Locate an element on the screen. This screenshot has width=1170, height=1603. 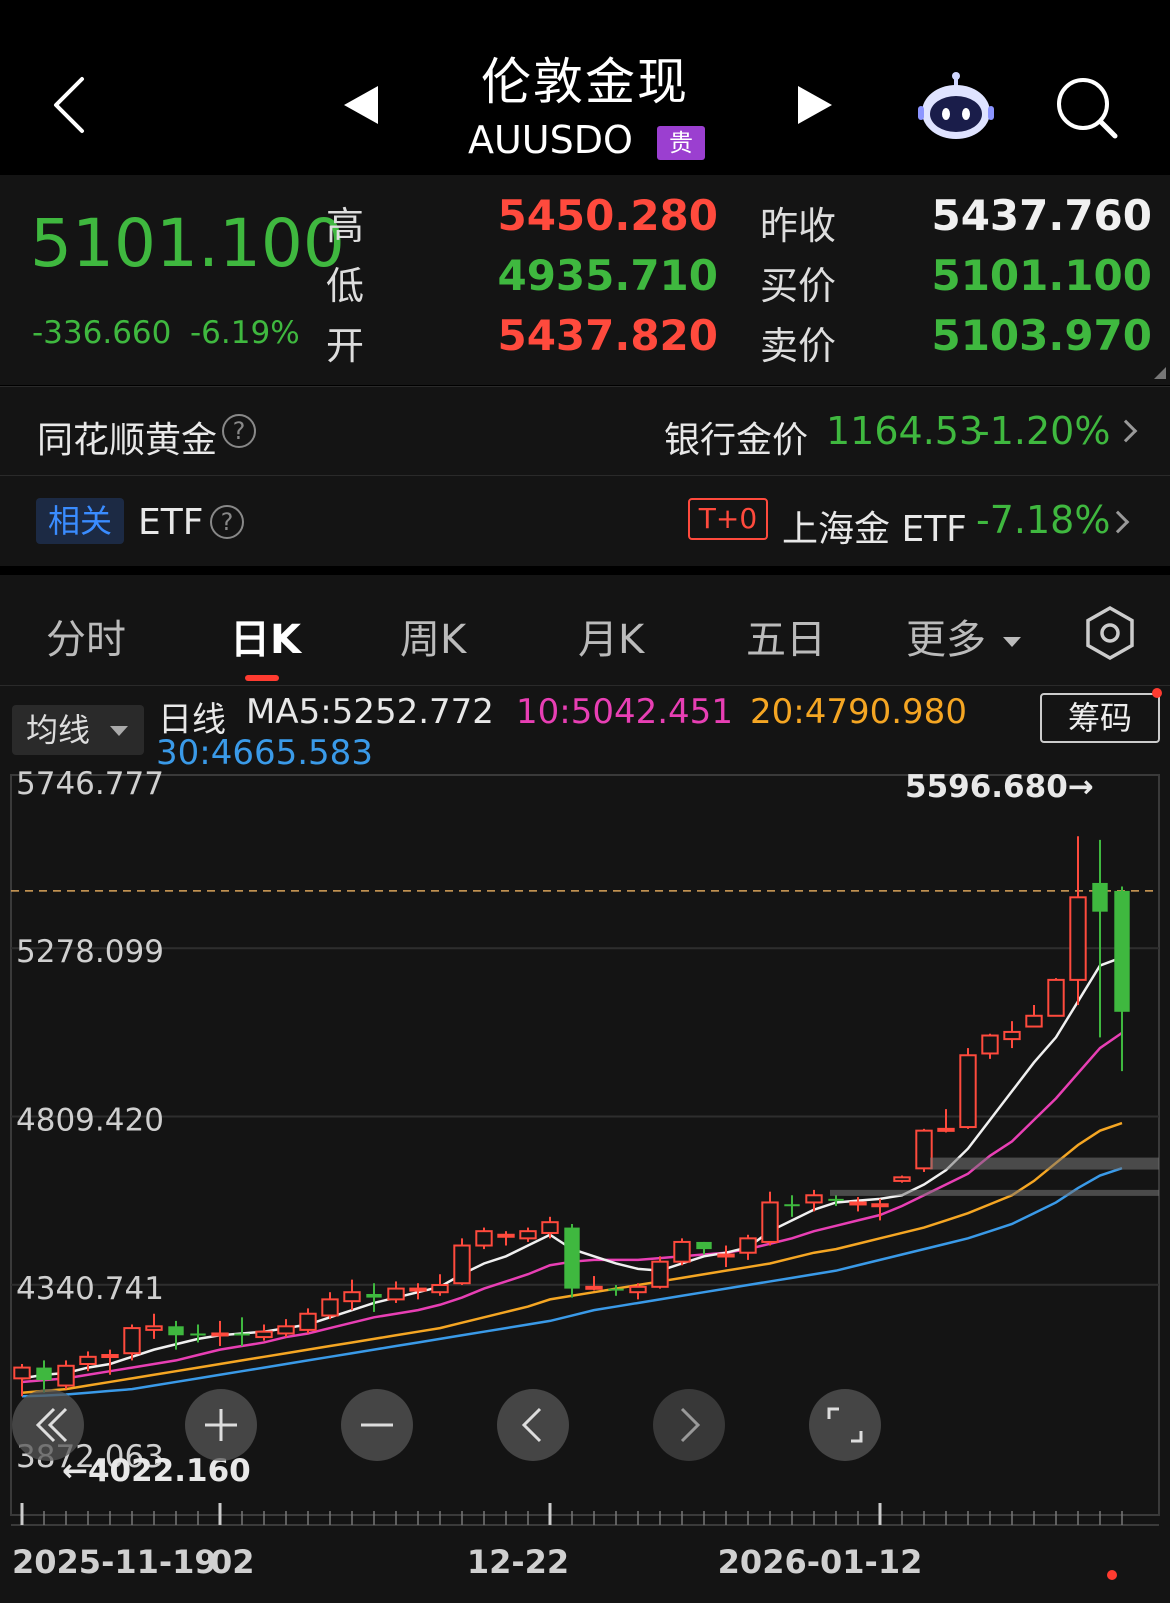
open-label: 开 is located at coordinates (345, 346).